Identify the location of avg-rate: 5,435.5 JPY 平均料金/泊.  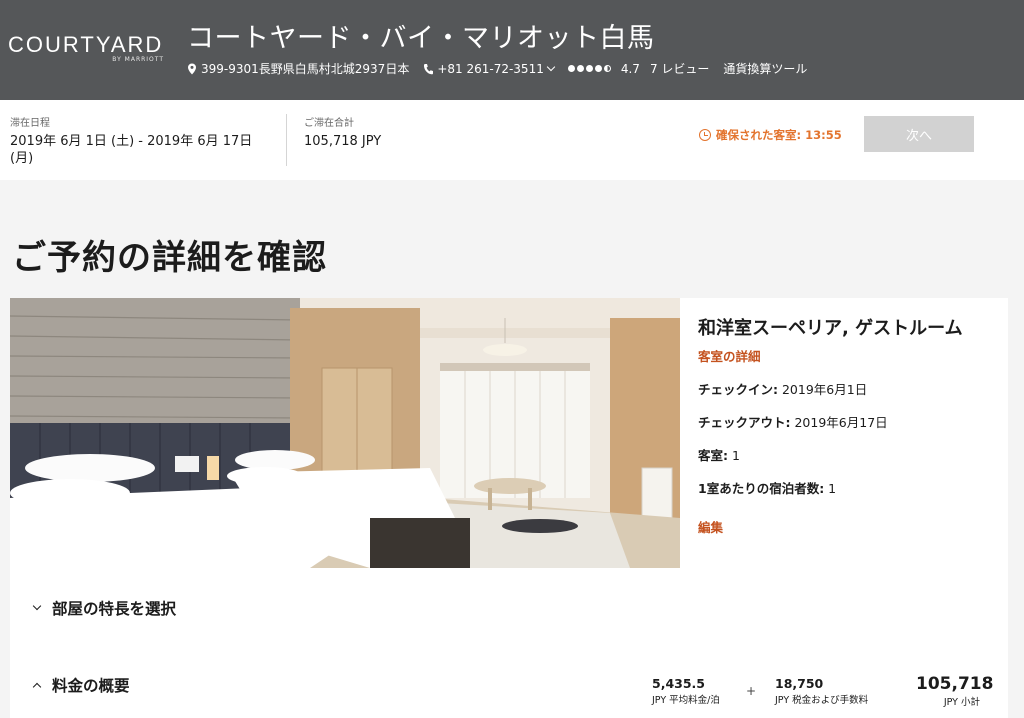
(686, 691).